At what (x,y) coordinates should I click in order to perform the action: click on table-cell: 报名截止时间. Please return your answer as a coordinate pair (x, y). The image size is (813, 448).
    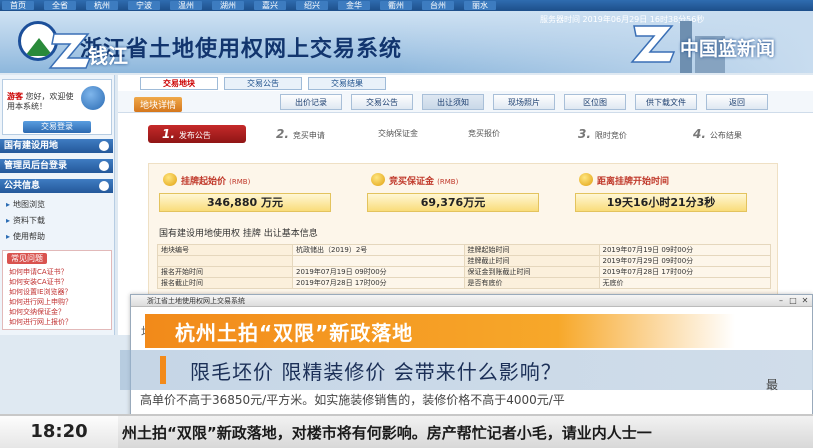
    Looking at the image, I should click on (225, 283).